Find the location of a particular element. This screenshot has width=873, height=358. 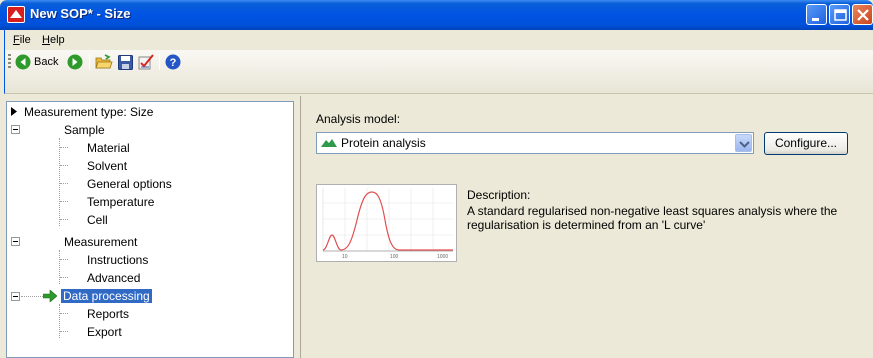

menu-help-mnemonic: H is located at coordinates (46, 40).